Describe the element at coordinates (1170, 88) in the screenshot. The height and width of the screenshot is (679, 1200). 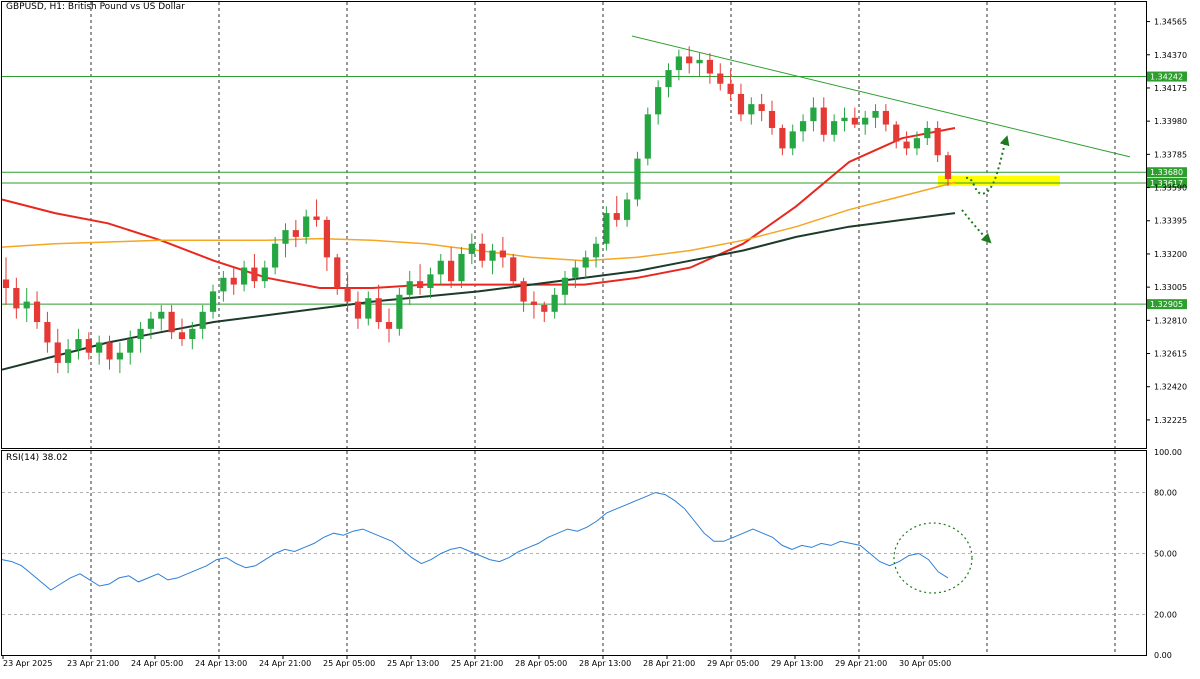
I see `price-tick-label: 1.34175` at that location.